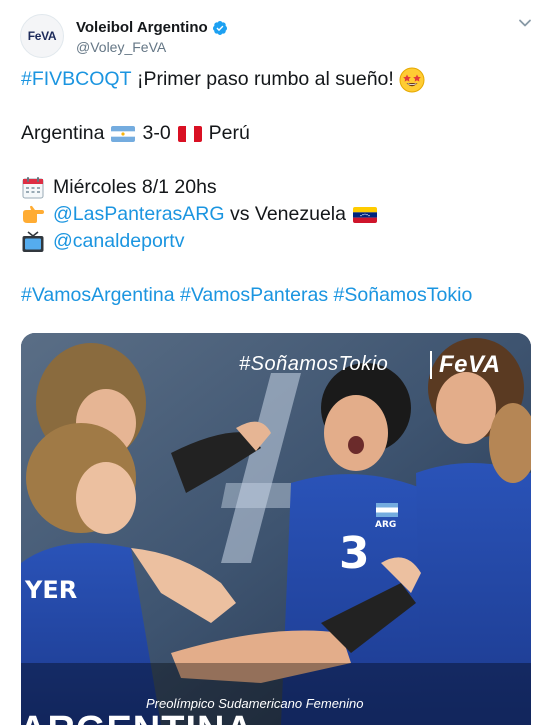 This screenshot has width=550, height=725. What do you see at coordinates (156, 133) in the screenshot?
I see `score: 3-0` at bounding box center [156, 133].